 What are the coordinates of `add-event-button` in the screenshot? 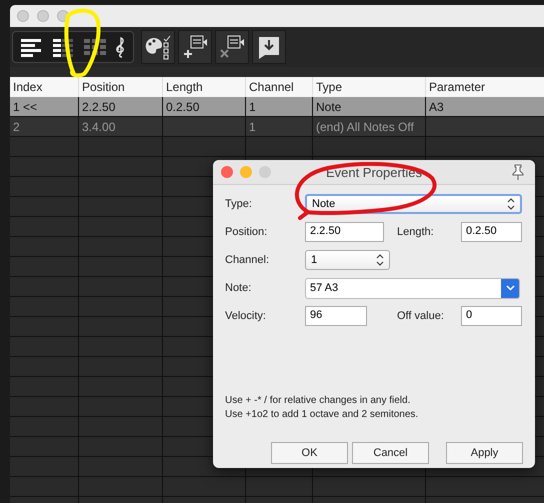 It's located at (195, 47).